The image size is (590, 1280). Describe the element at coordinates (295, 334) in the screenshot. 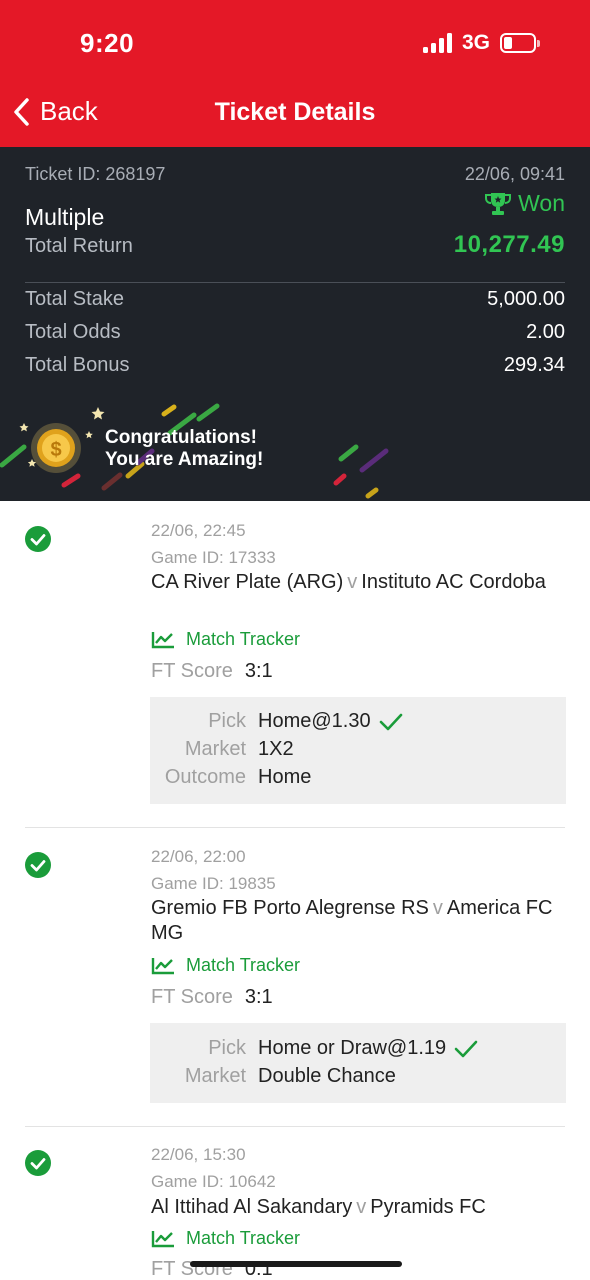

I see `total-odds-row: Total Odds 2.00` at that location.